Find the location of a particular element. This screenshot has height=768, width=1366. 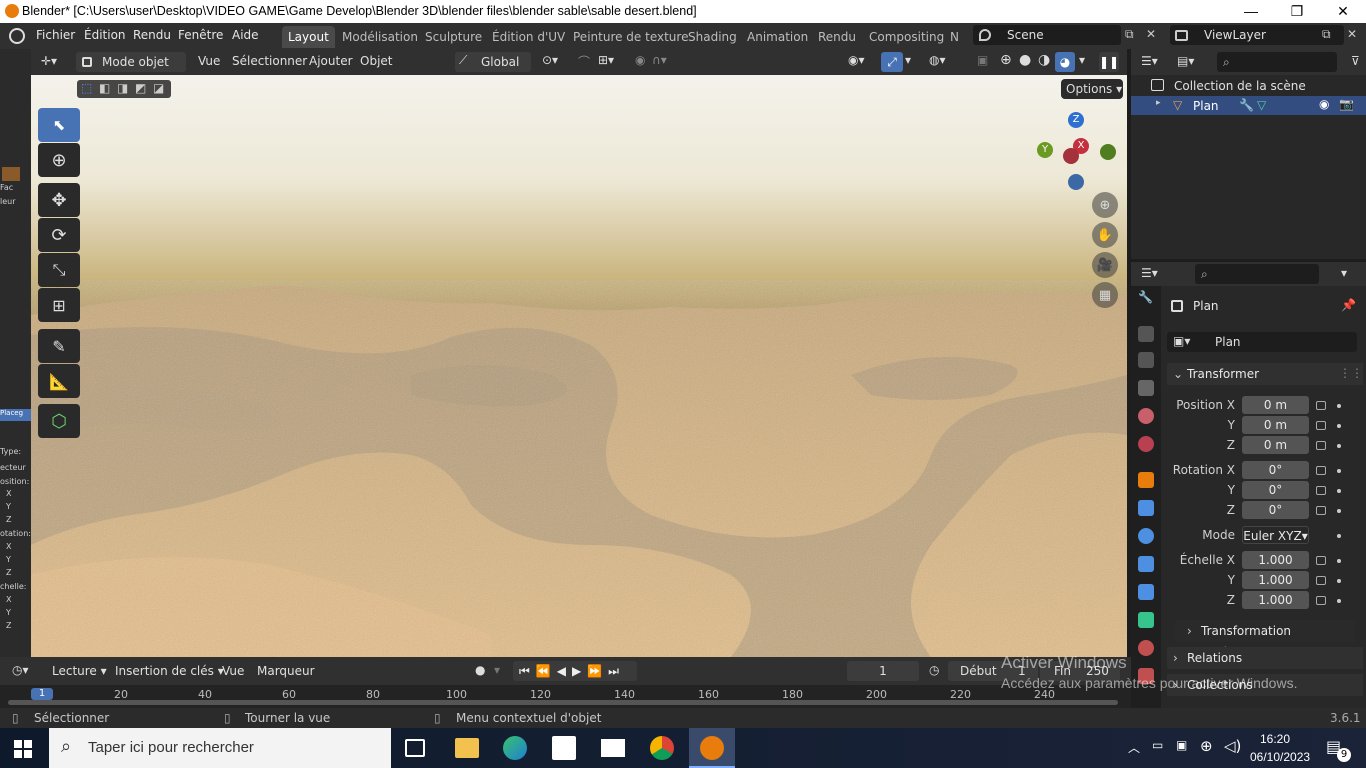

visibility-eye-icon: ◉ is located at coordinates (1324, 104).